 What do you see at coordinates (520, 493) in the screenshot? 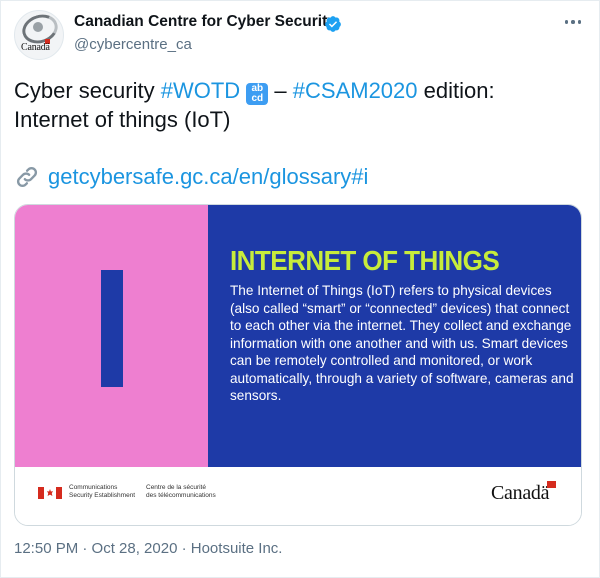
I see `canada-wordmark: Canadä` at bounding box center [520, 493].